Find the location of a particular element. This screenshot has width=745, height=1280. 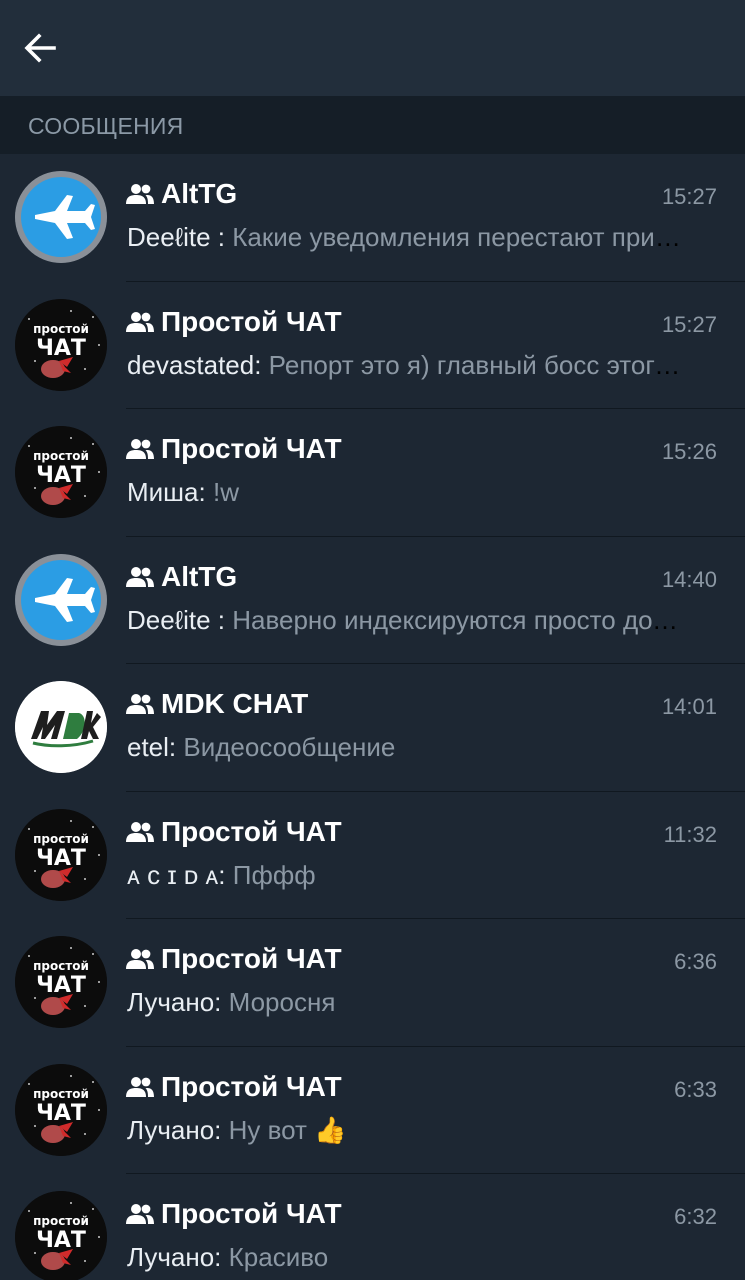

message-preview: Лучано: Красиво is located at coordinates (407, 1257).